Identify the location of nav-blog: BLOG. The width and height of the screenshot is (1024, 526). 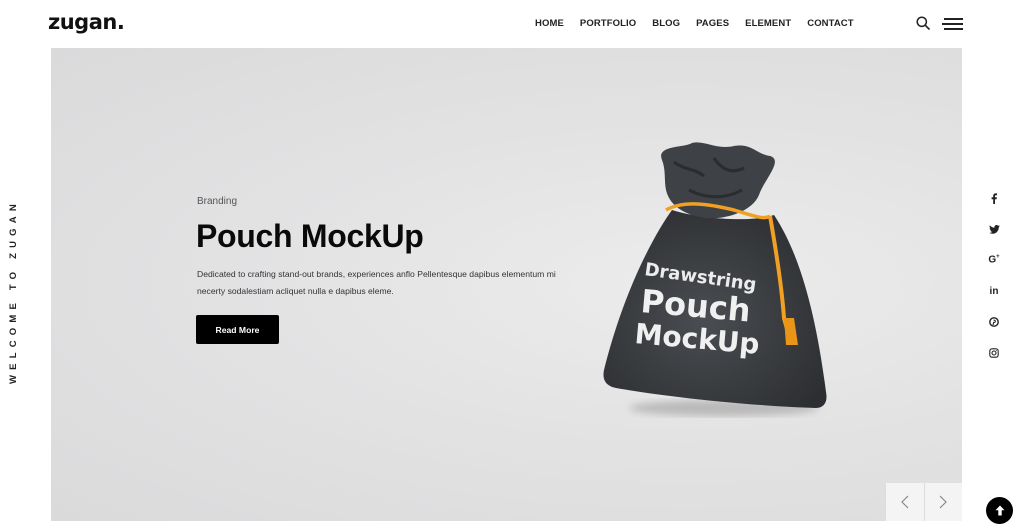
(666, 23).